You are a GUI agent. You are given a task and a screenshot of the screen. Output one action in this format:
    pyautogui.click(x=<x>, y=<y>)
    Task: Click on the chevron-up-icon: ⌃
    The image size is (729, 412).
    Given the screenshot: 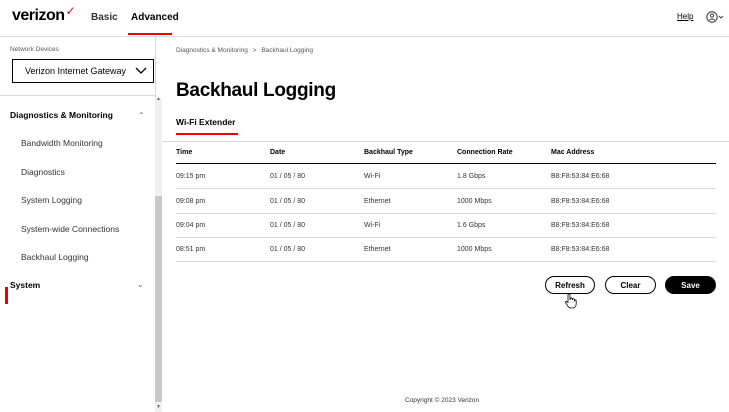 What is the action you would take?
    pyautogui.click(x=141, y=115)
    